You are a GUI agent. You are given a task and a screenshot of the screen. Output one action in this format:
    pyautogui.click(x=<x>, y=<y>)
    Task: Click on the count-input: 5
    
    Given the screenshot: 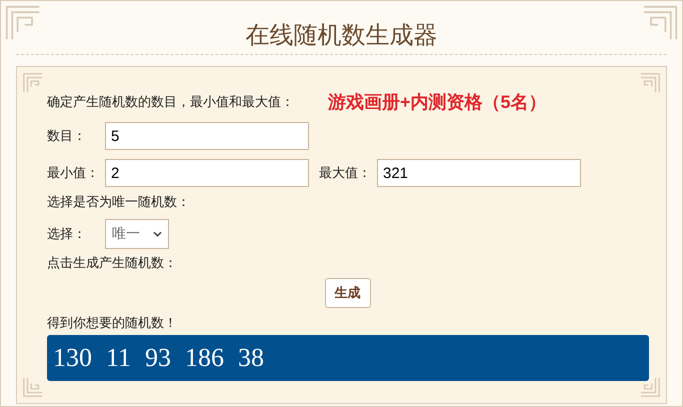 What is the action you would take?
    pyautogui.click(x=207, y=136)
    